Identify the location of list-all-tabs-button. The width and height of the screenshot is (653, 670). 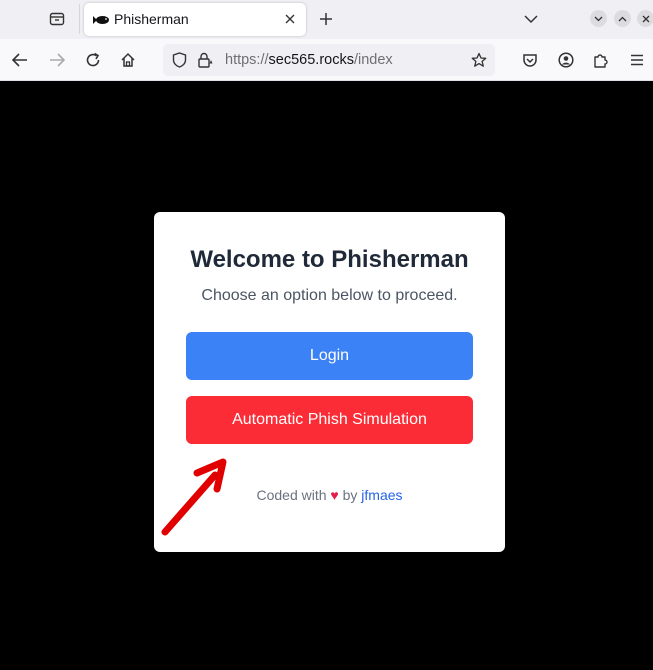
(531, 19).